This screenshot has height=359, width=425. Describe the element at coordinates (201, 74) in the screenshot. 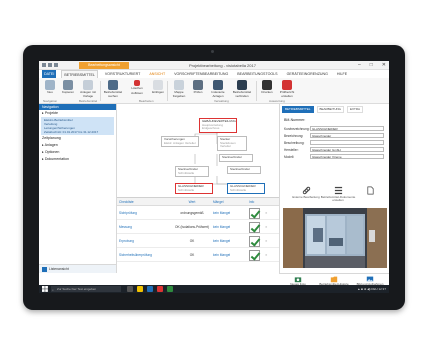

I see `tab-vorschriften: VORSCHRIFTENBEARBEITUNG` at that location.